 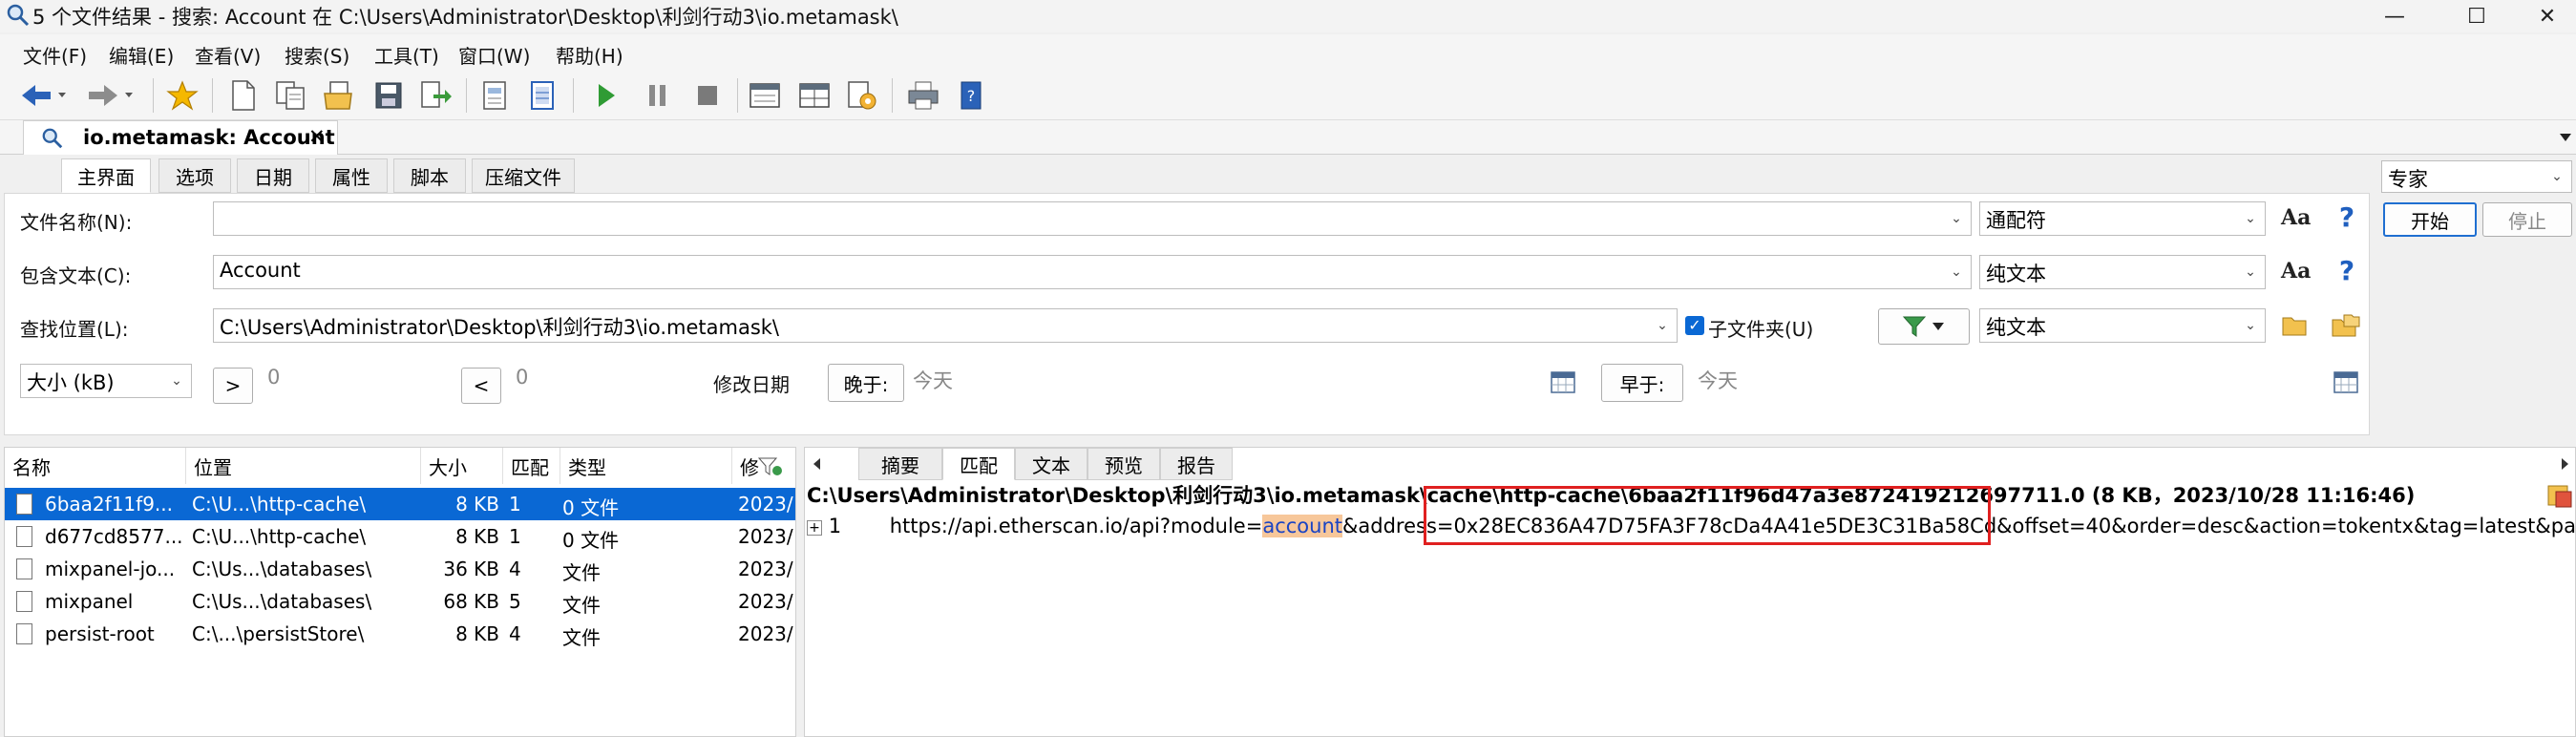 What do you see at coordinates (351, 175) in the screenshot?
I see `tab-attributes: 属性` at bounding box center [351, 175].